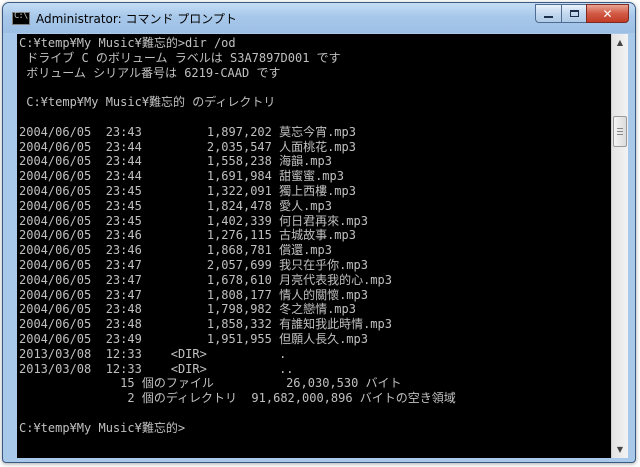  Describe the element at coordinates (187, 146) in the screenshot. I see `console-line: 2004/06/05 23:44 2,035,547 人面桃花.mp3` at that location.